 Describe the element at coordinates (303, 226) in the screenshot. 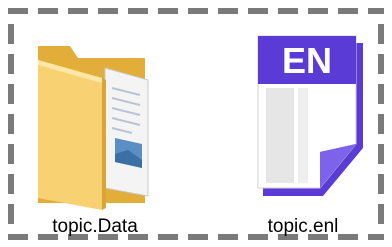

I see `file-name-label: topic.enl` at that location.